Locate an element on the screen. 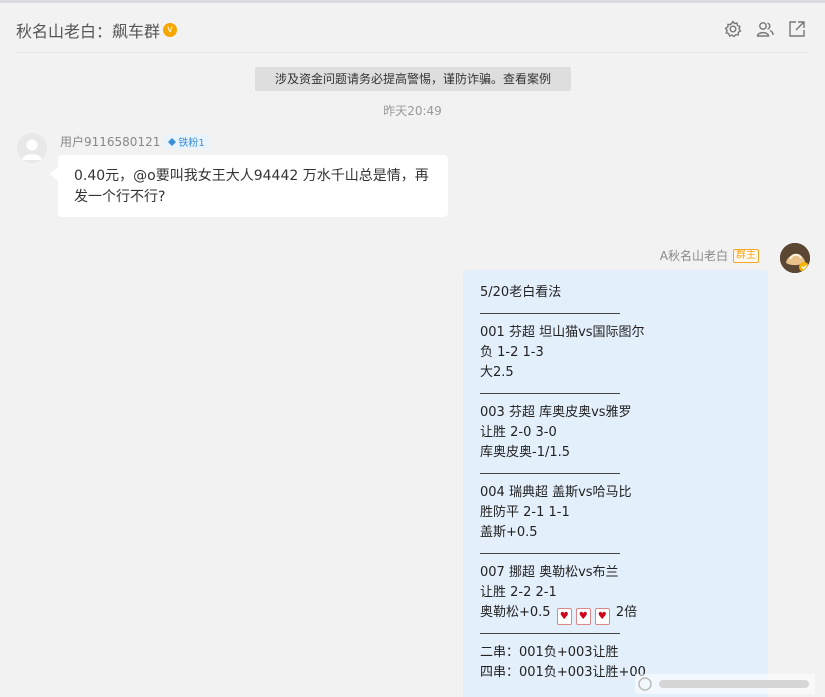 The width and height of the screenshot is (825, 697). message-text-segment: 奥勒松+0.5 is located at coordinates (515, 612).